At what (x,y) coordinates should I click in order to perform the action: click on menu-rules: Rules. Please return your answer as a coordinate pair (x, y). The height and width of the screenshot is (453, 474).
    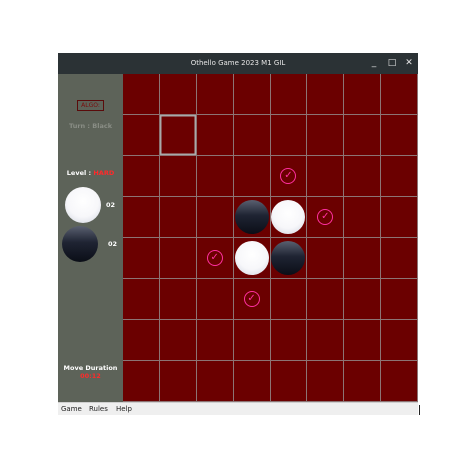
    Looking at the image, I should click on (98, 409).